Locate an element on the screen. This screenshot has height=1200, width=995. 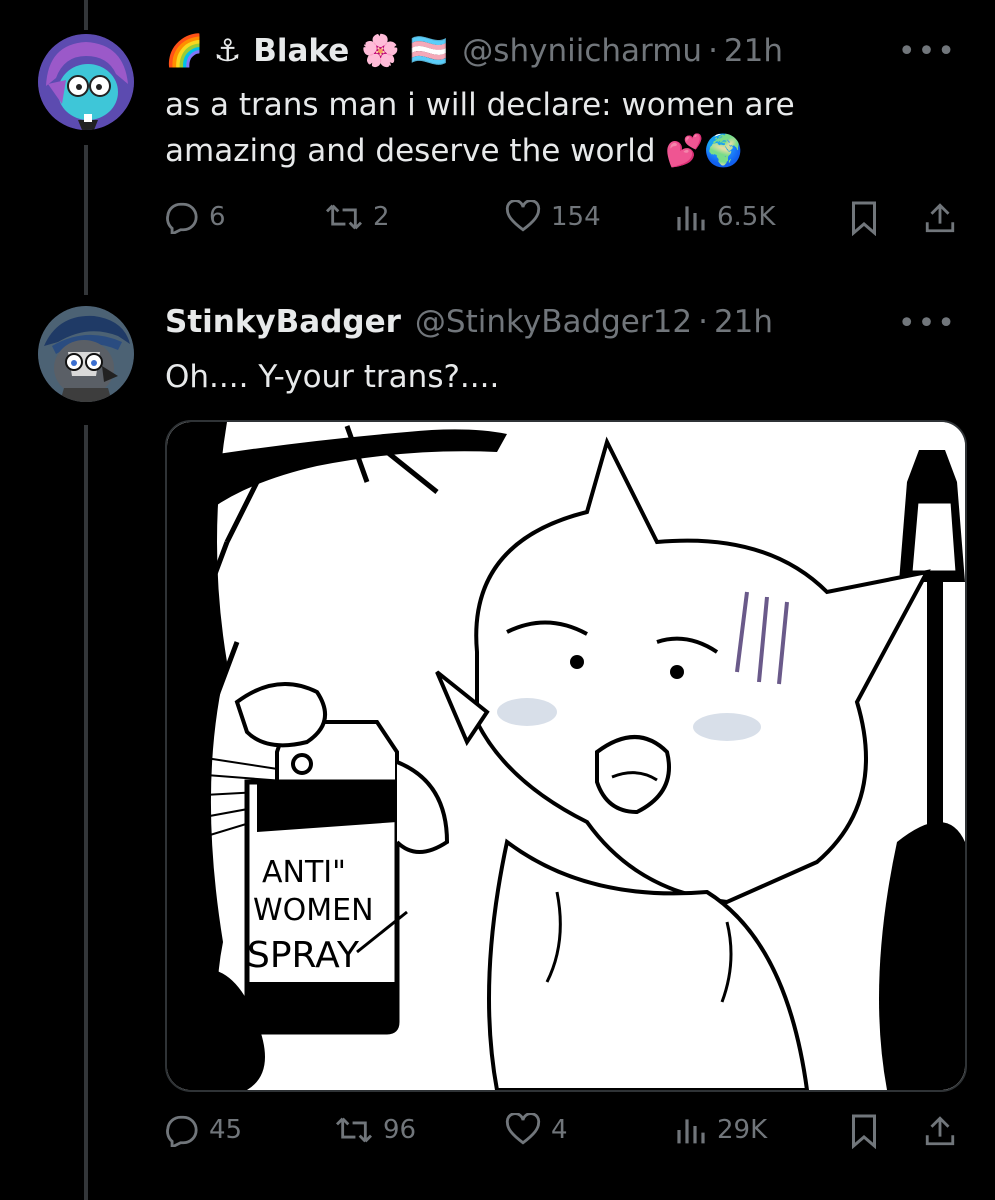
like-button: 4 is located at coordinates (536, 1130).